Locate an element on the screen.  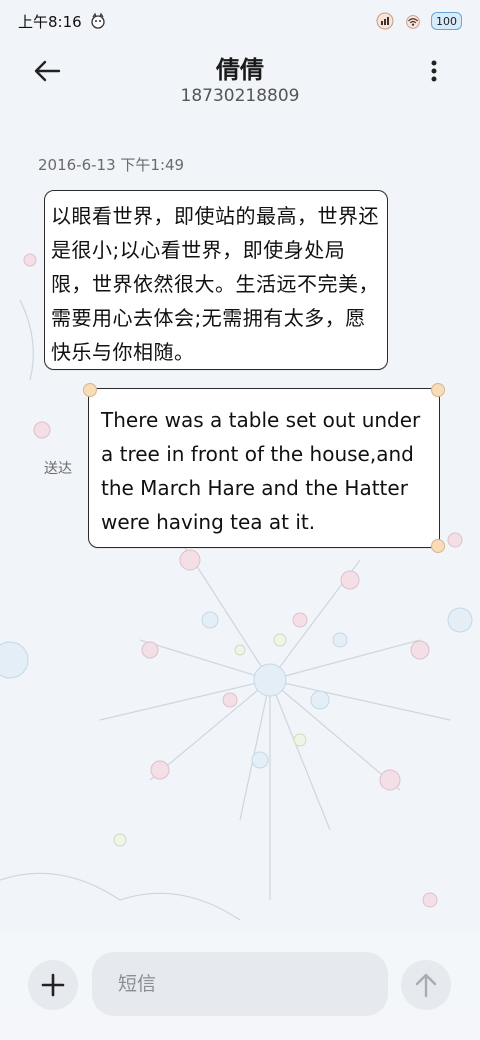
wifi-icon is located at coordinates (413, 21).